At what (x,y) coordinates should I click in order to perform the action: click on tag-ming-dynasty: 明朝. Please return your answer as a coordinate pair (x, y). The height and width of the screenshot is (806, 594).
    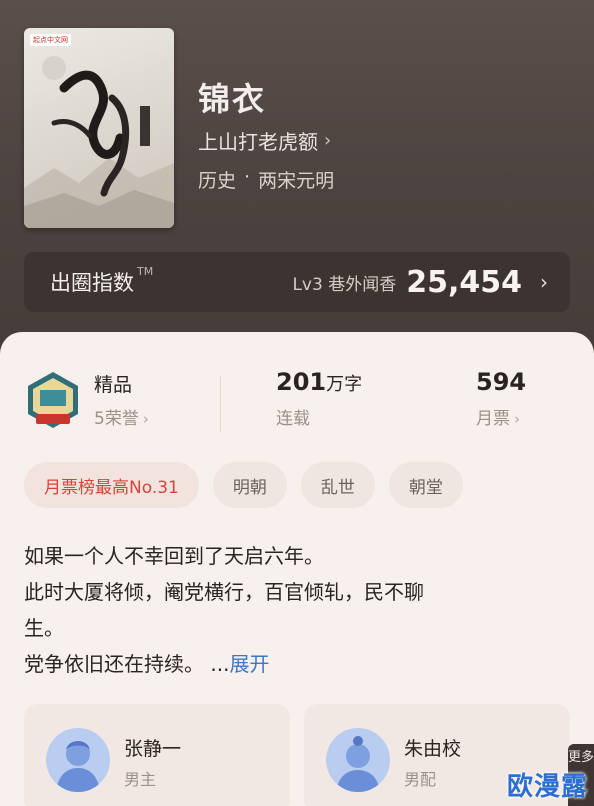
    Looking at the image, I should click on (249, 485).